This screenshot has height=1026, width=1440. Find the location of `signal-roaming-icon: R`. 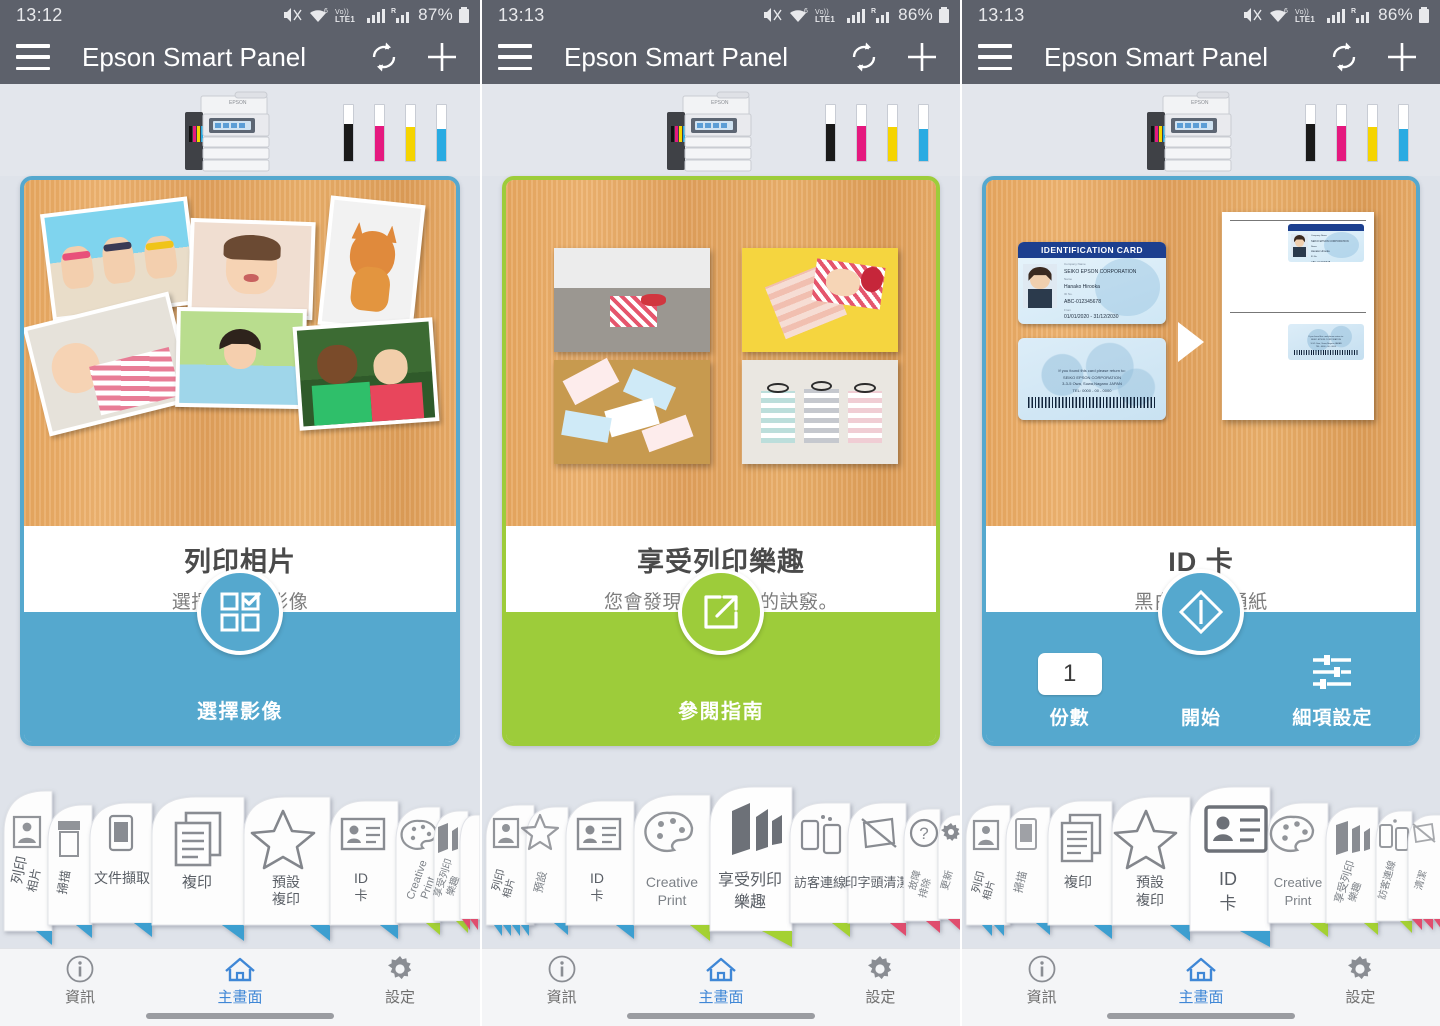

signal-roaming-icon: R is located at coordinates (1360, 15).